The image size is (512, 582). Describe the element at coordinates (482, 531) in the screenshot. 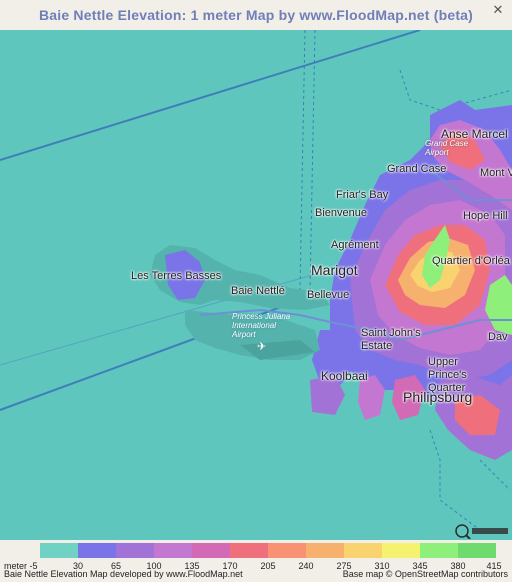

I see `openstreetmap-logo-icon` at that location.